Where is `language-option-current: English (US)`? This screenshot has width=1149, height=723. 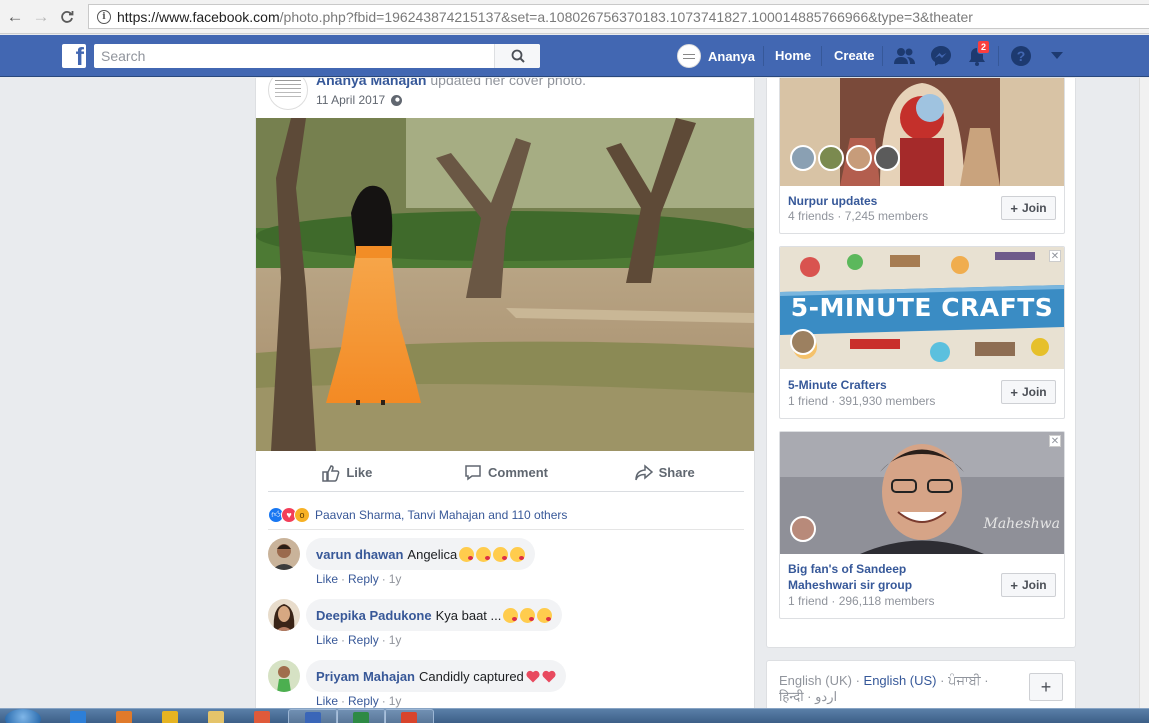 language-option-current: English (US) is located at coordinates (900, 680).